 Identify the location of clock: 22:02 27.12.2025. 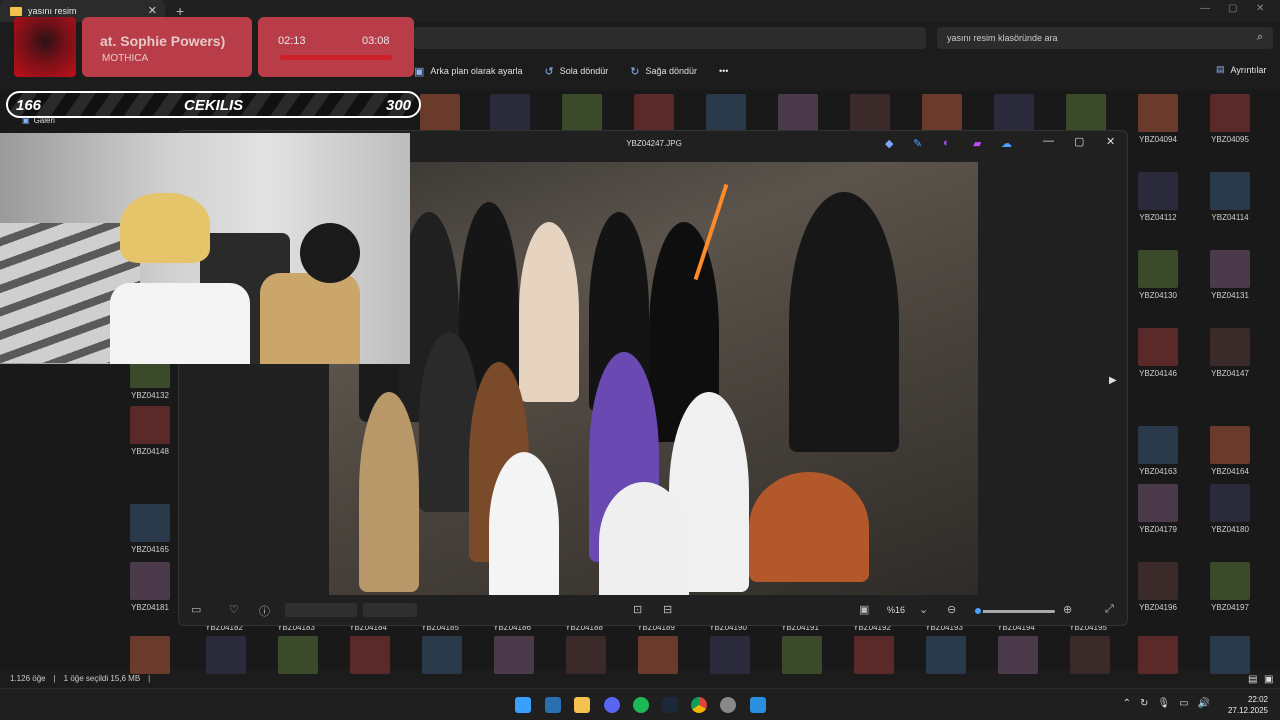
(1248, 705).